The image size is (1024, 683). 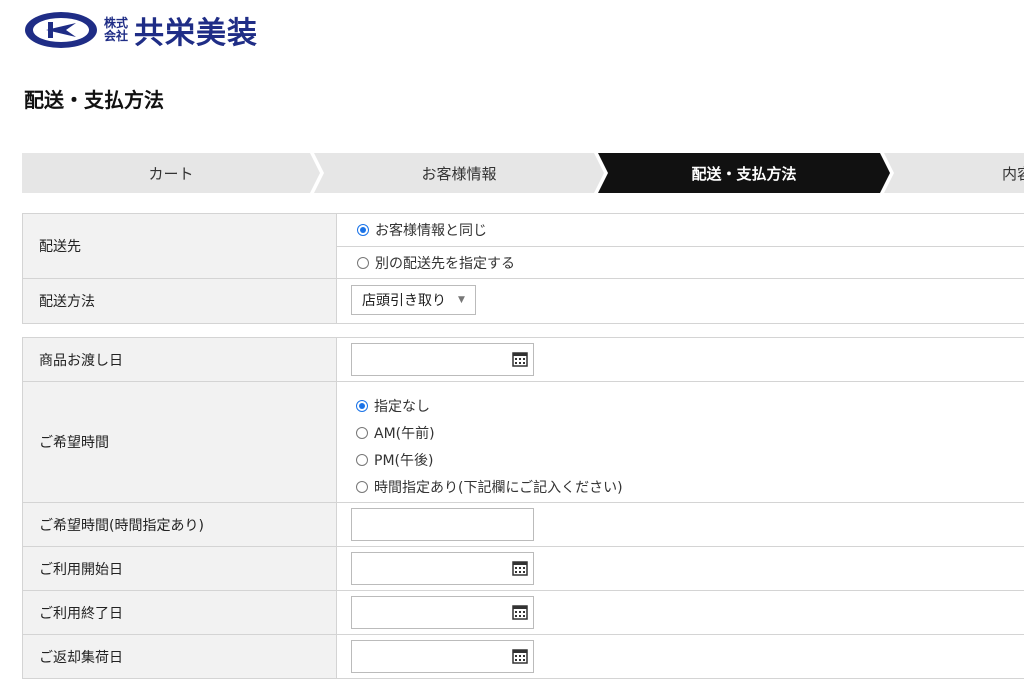 I want to click on company-logo: 株式 会社 共栄美装, so click(x=141, y=30).